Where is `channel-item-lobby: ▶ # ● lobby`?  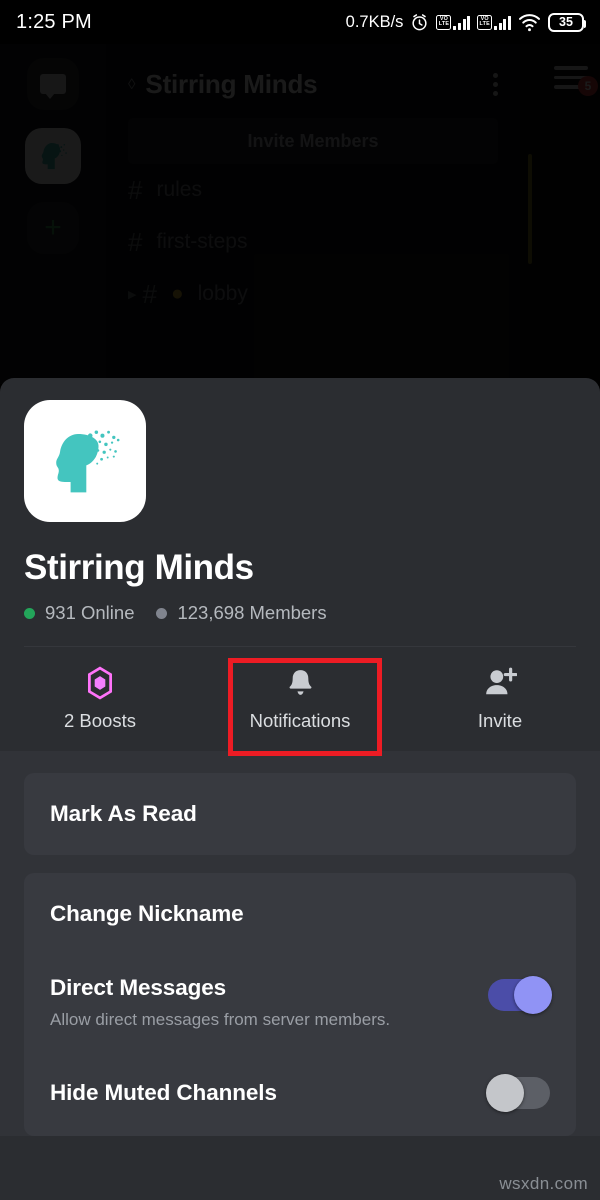
channel-item-lobby: ▶ # ● lobby is located at coordinates (313, 294).